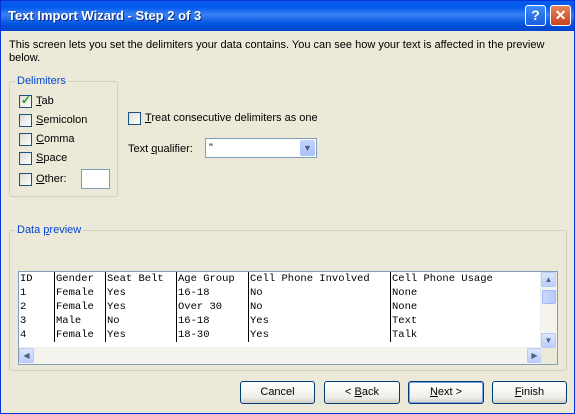  I want to click on next-button: Next >, so click(446, 392).